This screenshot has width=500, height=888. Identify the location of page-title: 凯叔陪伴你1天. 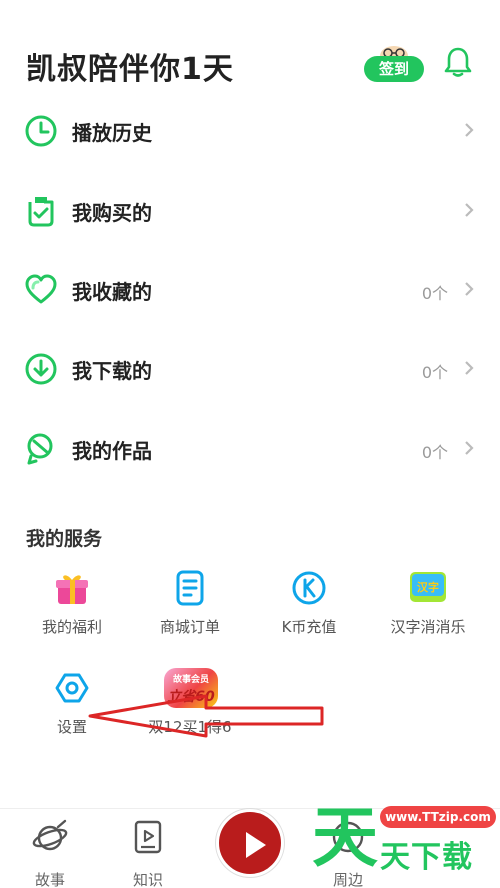
(130, 69).